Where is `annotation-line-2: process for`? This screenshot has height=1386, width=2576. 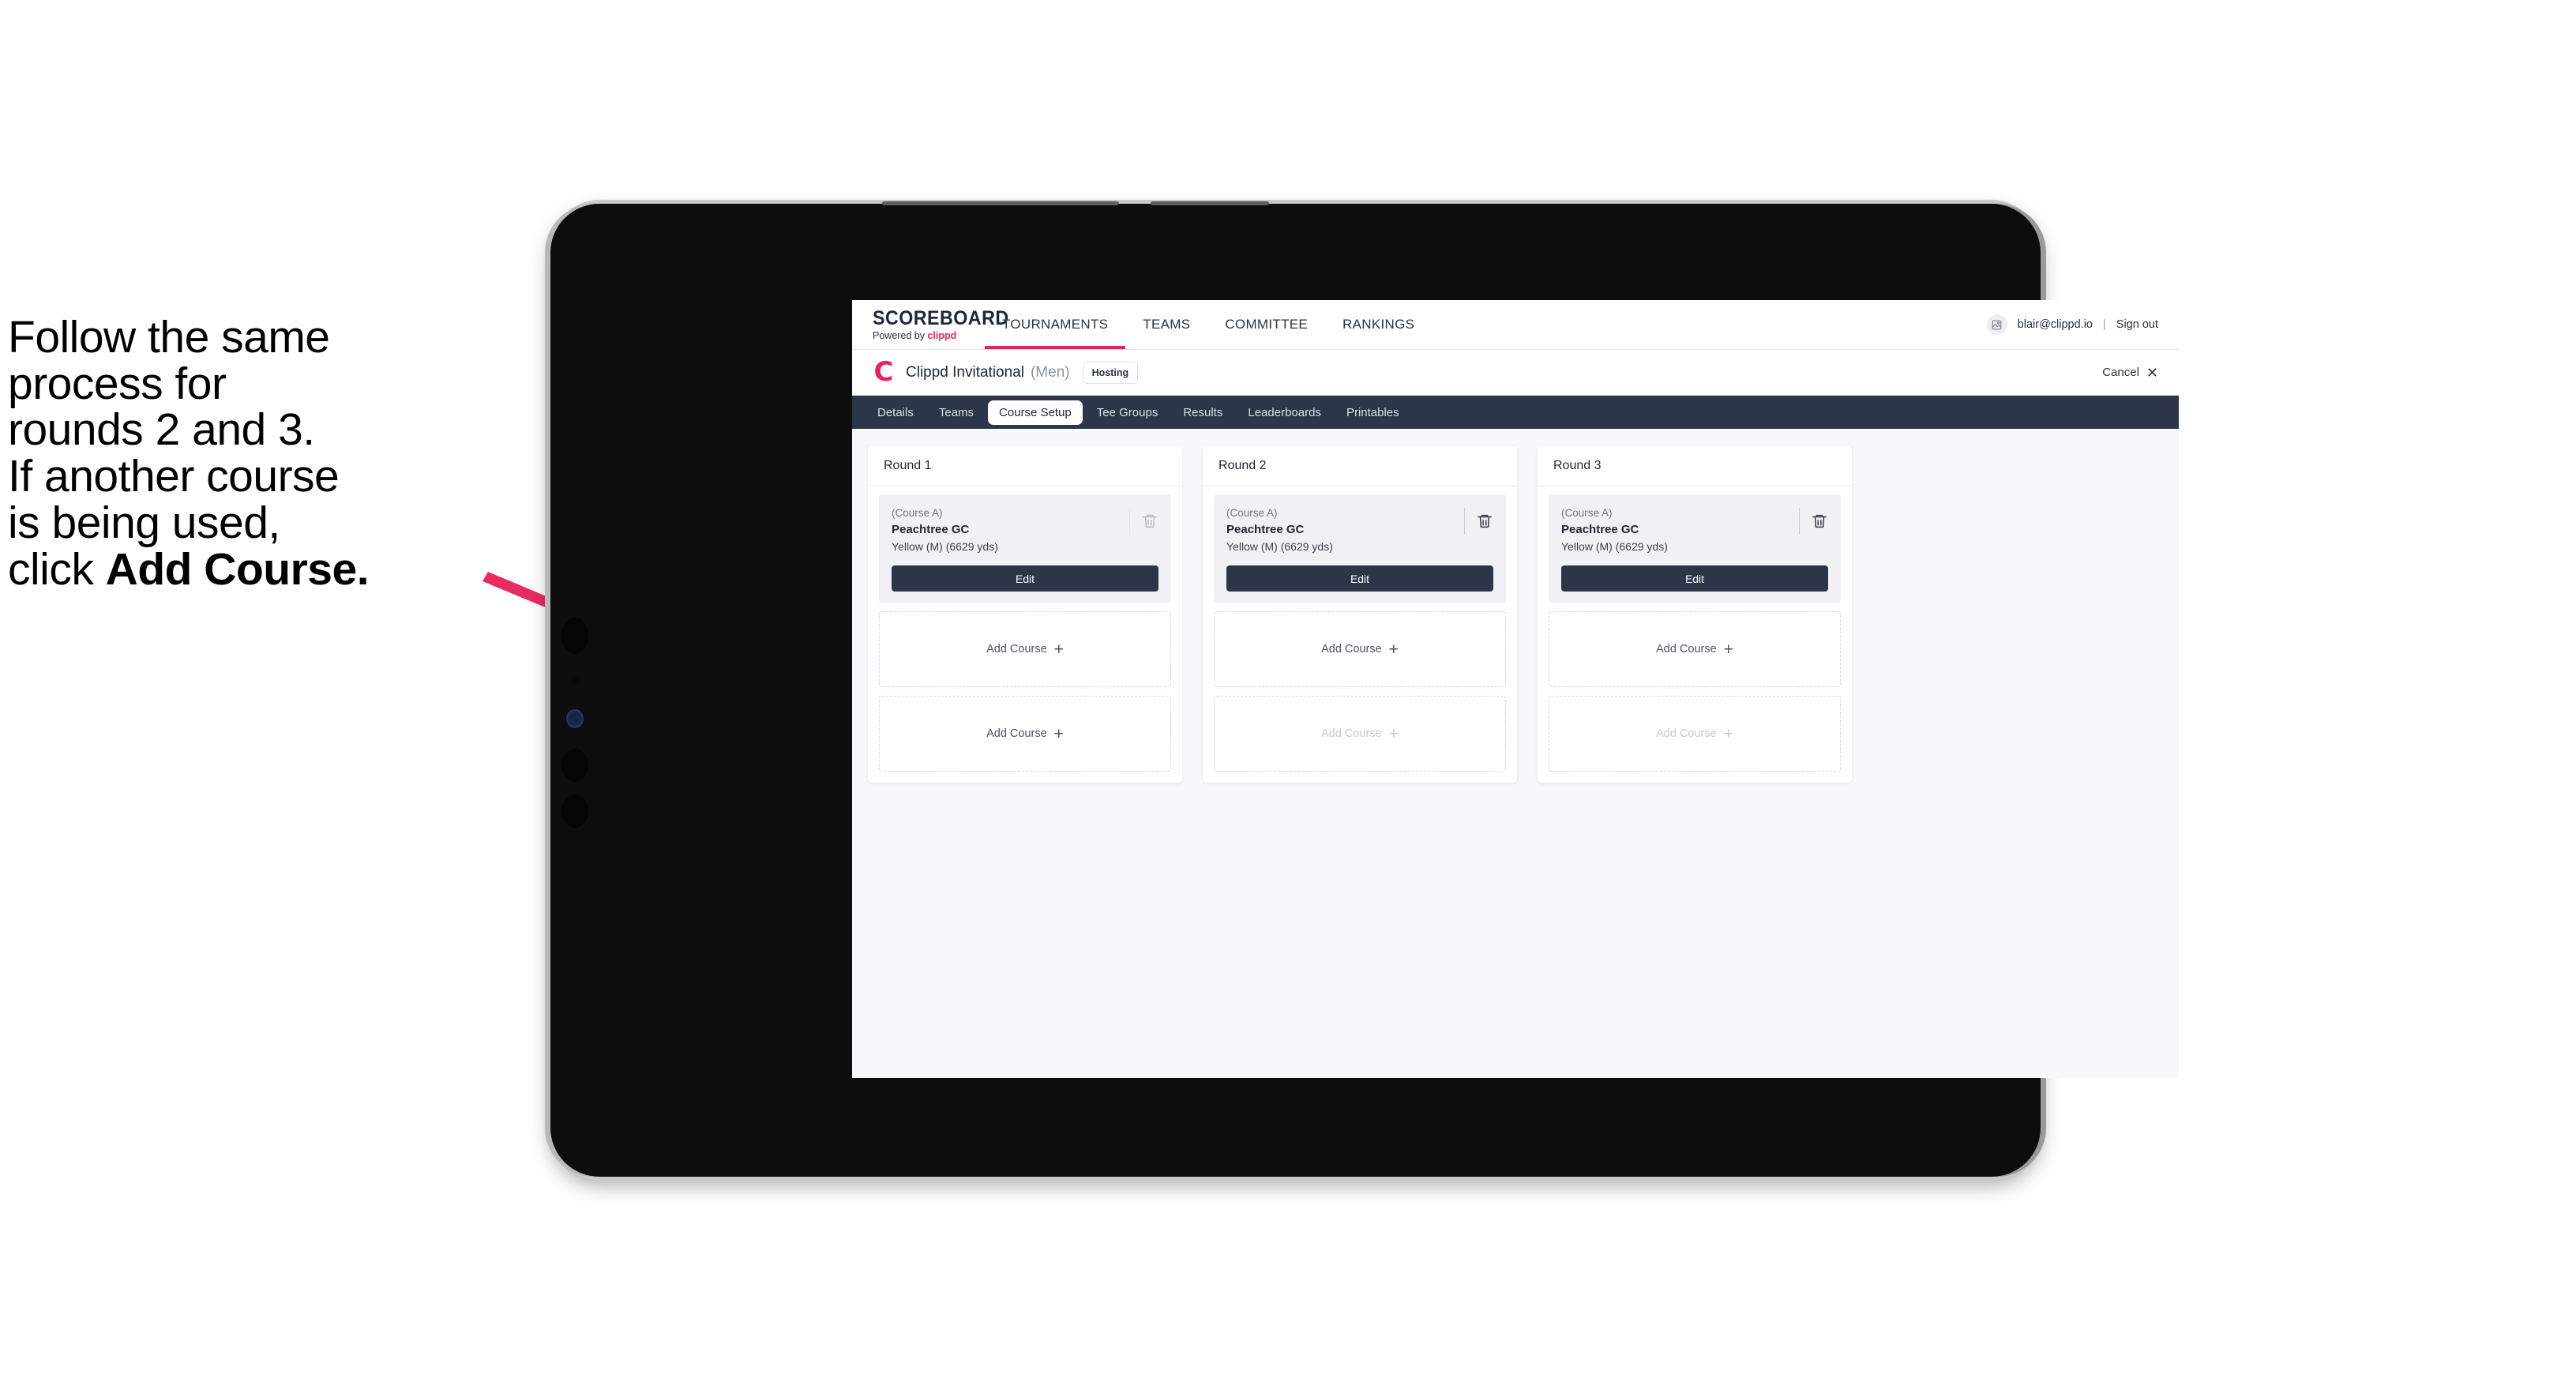 annotation-line-2: process for is located at coordinates (117, 383).